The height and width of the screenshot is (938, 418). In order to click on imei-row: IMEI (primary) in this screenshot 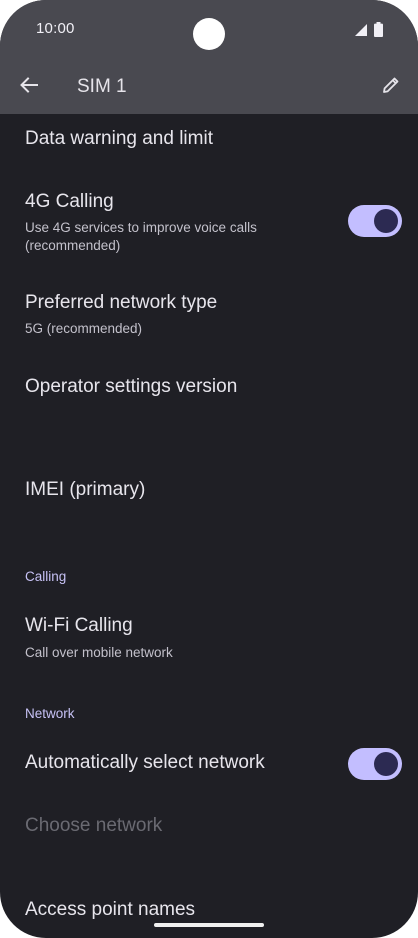, I will do `click(209, 494)`.